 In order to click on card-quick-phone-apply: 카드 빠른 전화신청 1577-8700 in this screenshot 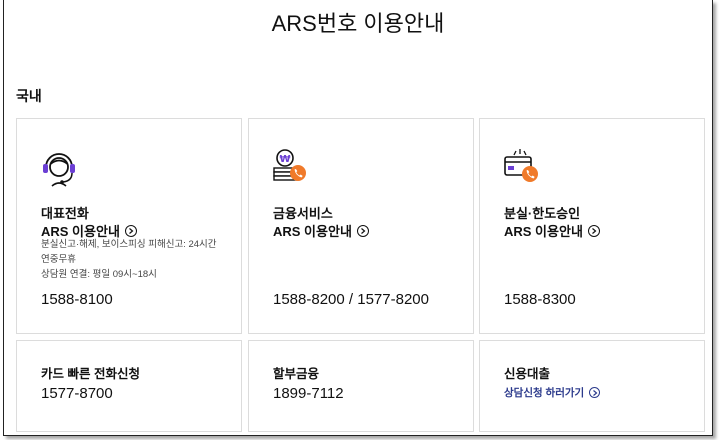, I will do `click(129, 386)`.